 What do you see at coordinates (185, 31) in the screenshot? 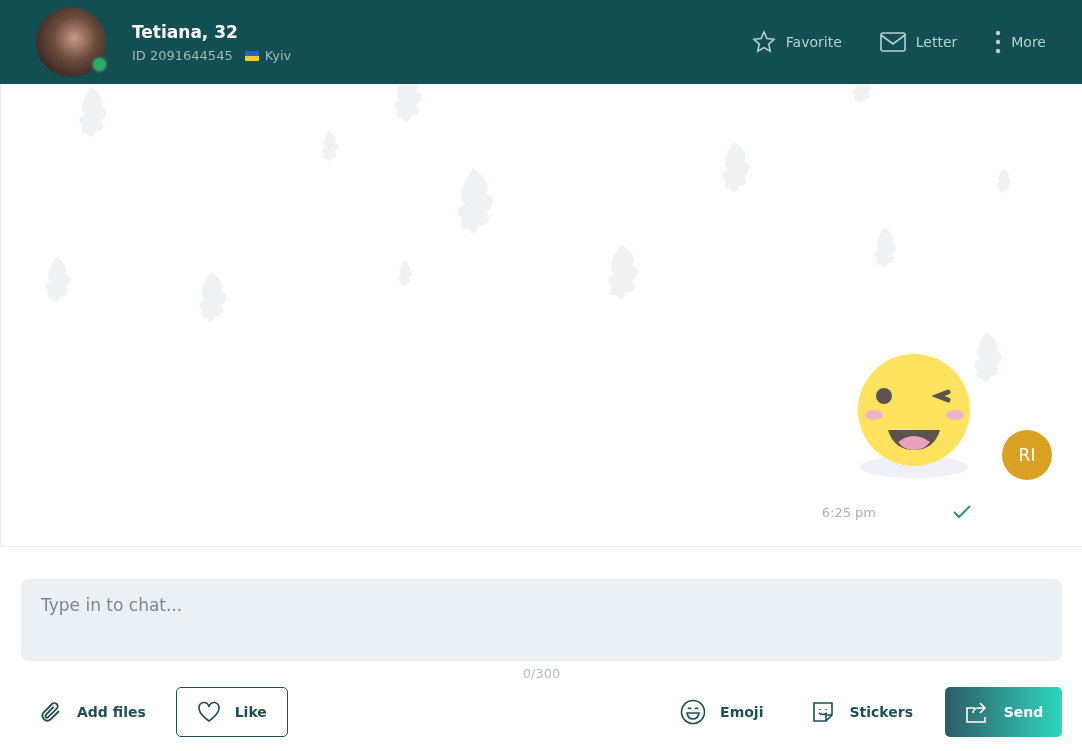
I see `profile-name: Tetiana, 32` at bounding box center [185, 31].